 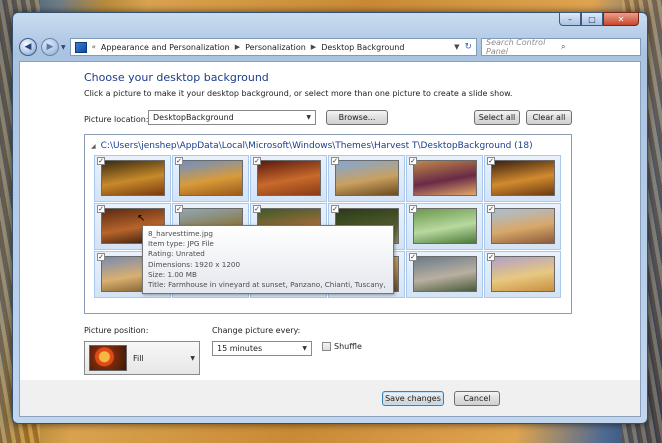 What do you see at coordinates (181, 244) in the screenshot?
I see `tooltip-type: Item type: JPG File` at bounding box center [181, 244].